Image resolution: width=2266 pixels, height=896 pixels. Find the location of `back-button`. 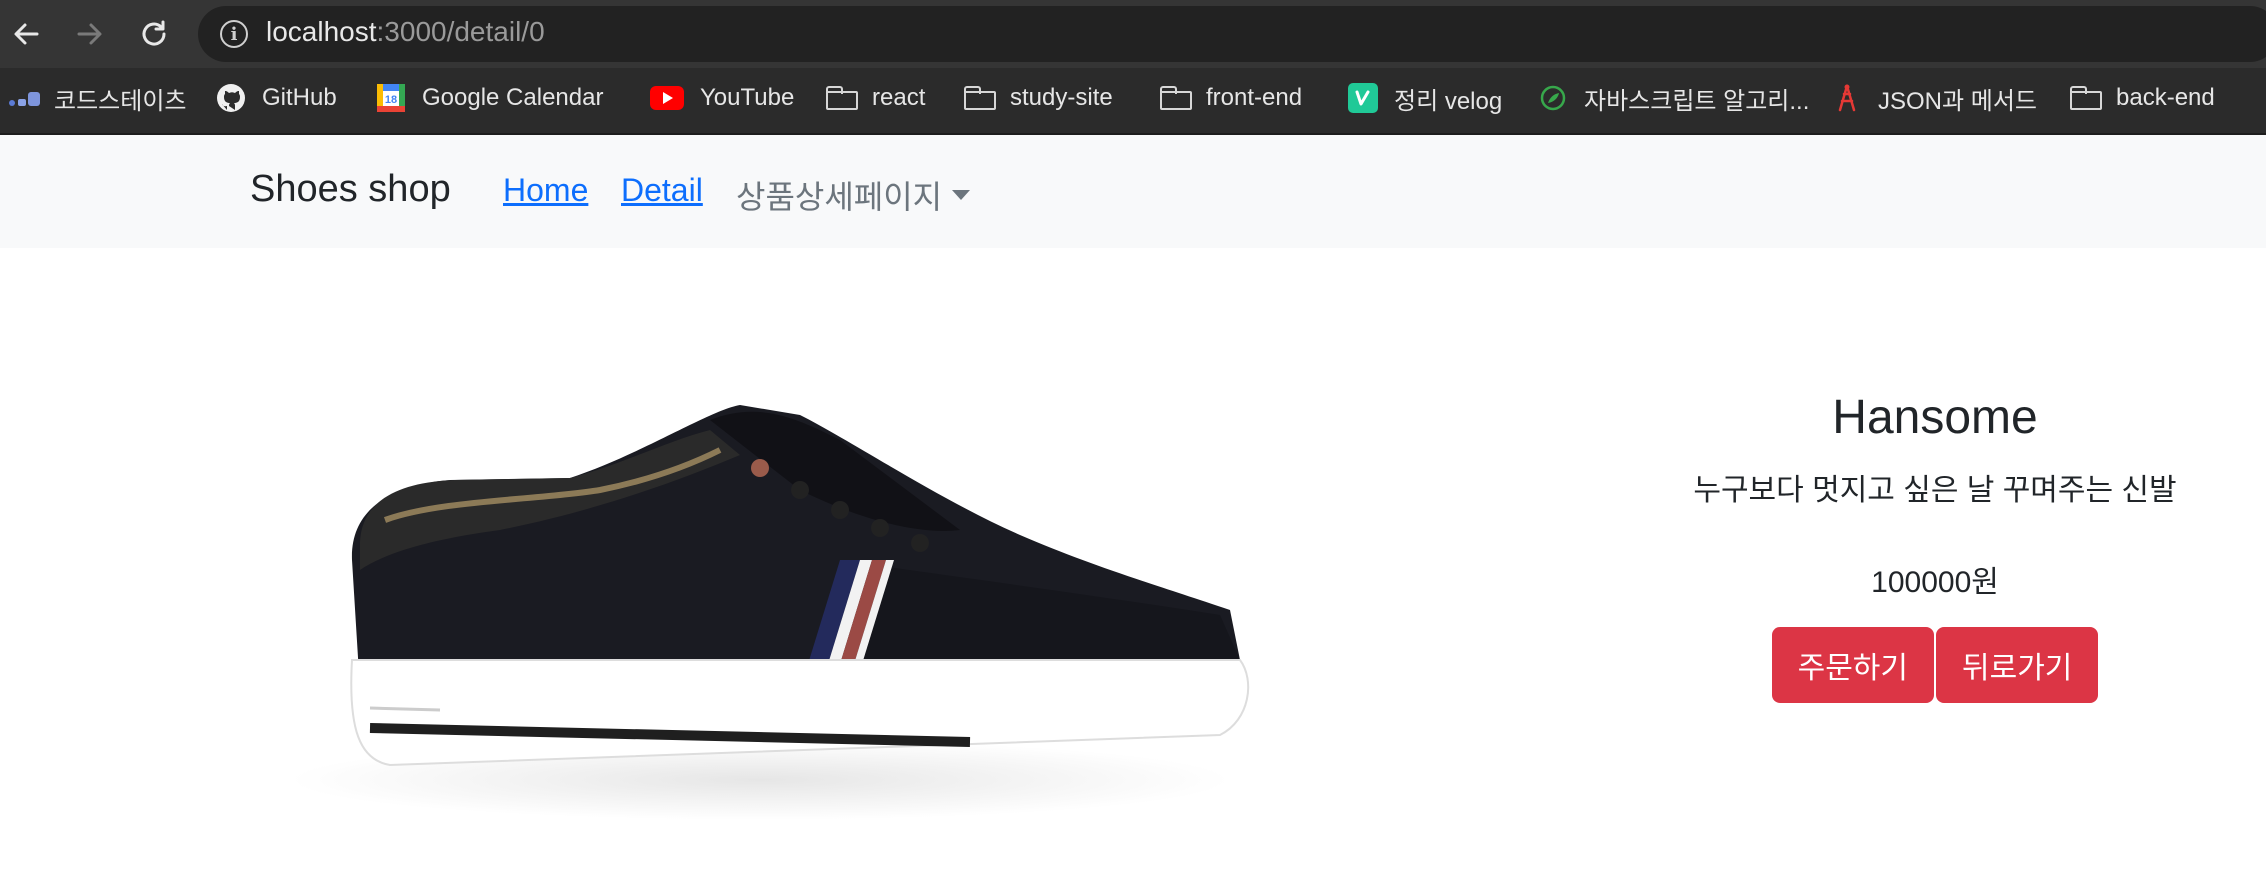

back-button is located at coordinates (26, 34).